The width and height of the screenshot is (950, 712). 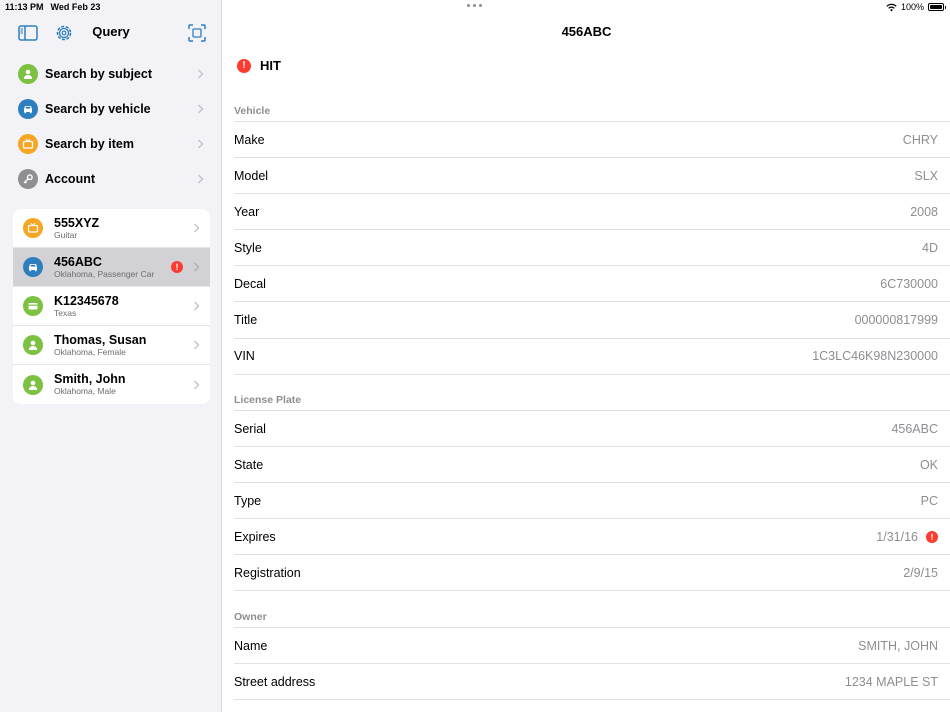 What do you see at coordinates (898, 645) in the screenshot?
I see `row-value: SMITH, JOHN` at bounding box center [898, 645].